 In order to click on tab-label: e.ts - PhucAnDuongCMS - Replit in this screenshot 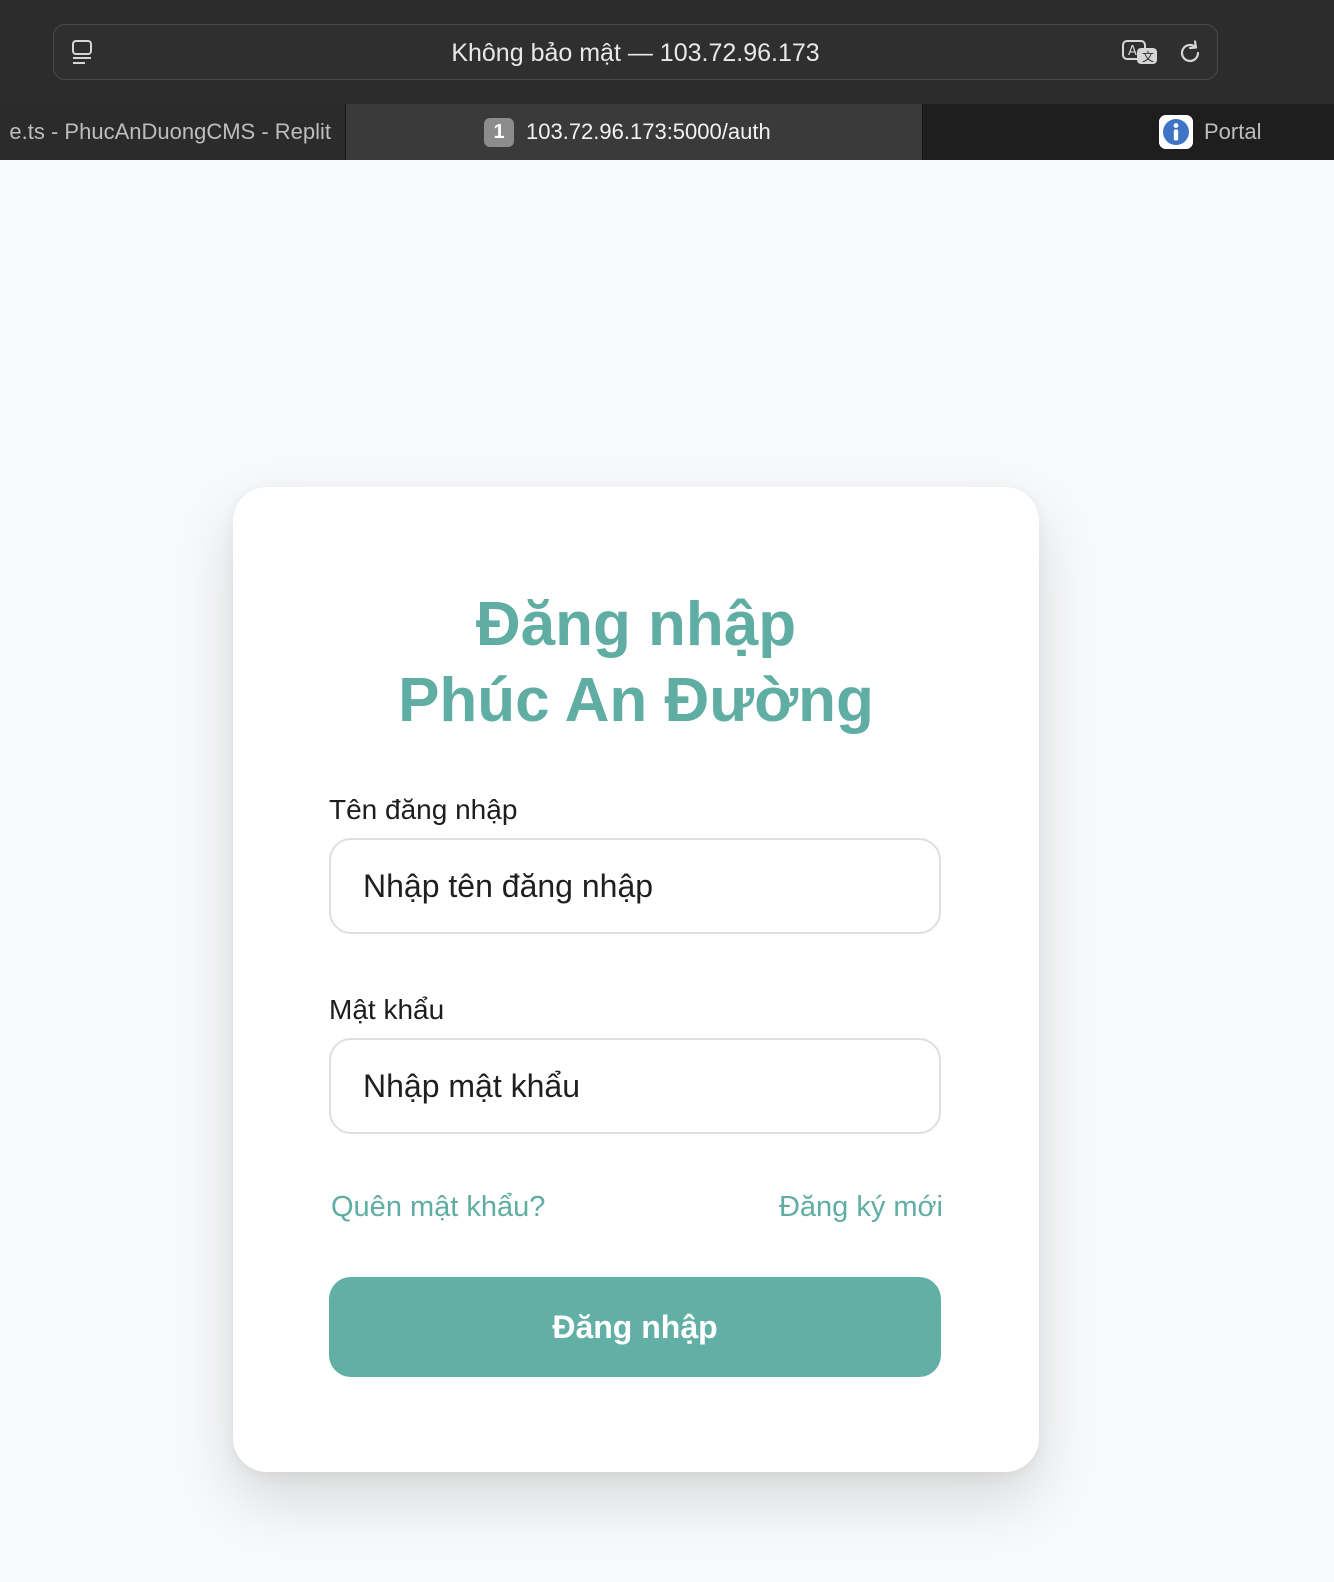, I will do `click(170, 131)`.